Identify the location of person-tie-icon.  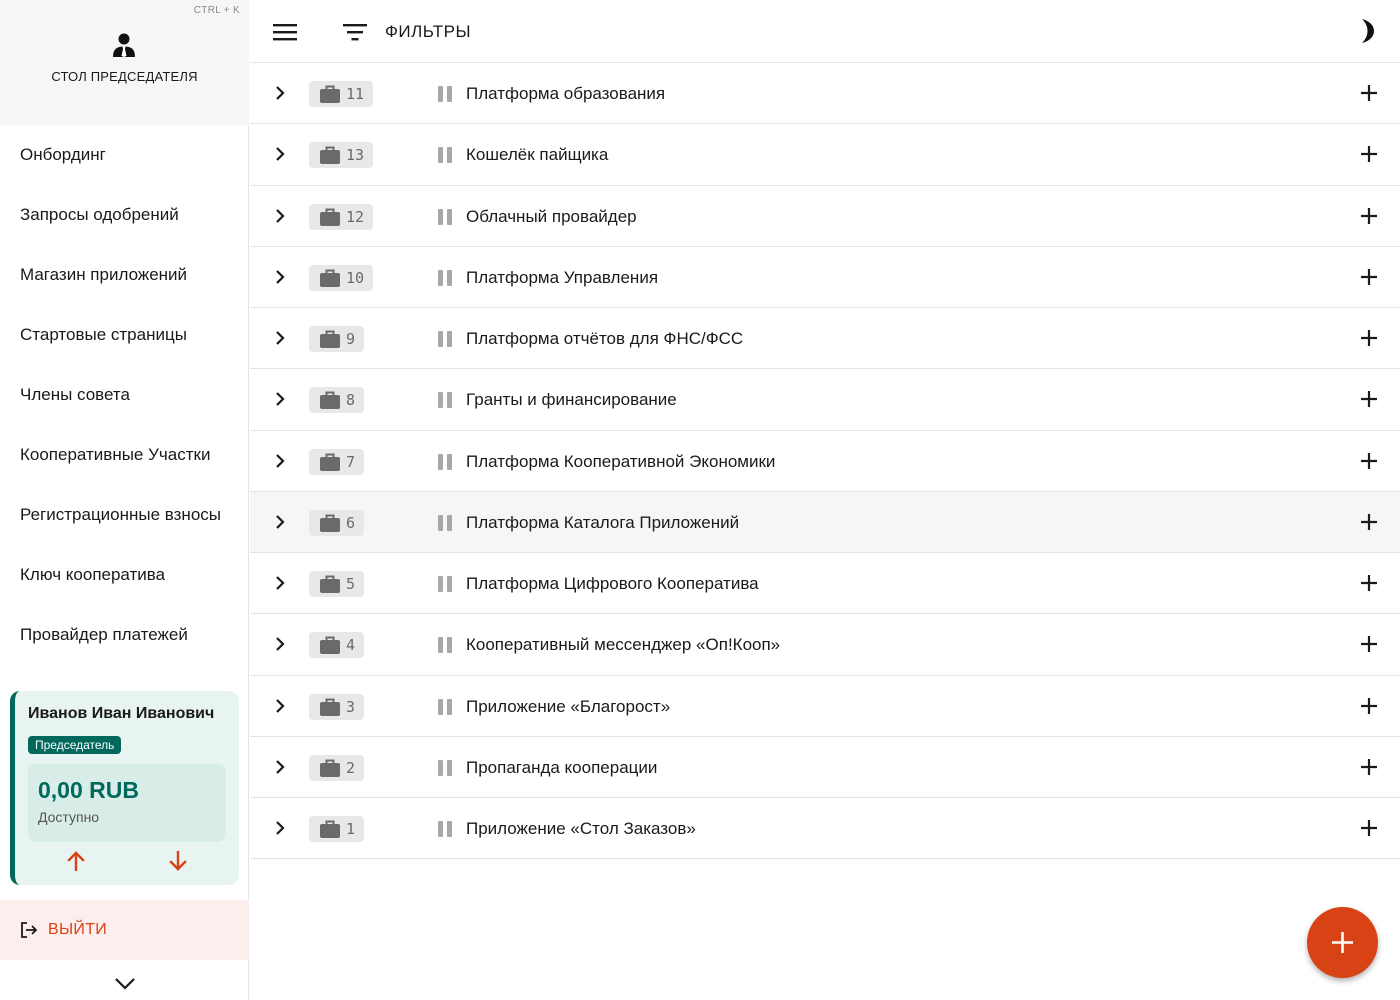
(124, 45).